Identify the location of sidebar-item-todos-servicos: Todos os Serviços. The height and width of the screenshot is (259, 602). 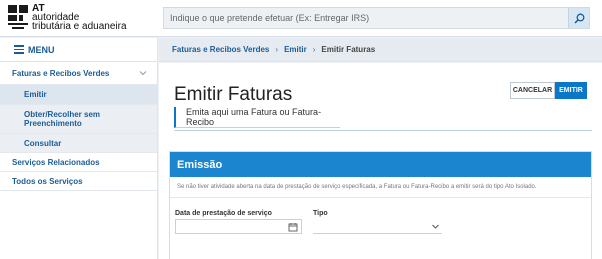
(78, 181).